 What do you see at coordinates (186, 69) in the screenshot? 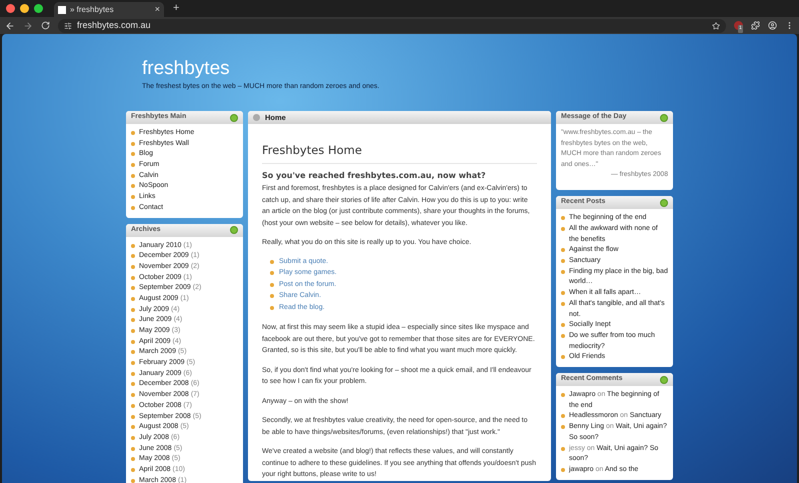
I see `site-title: freshbytes` at bounding box center [186, 69].